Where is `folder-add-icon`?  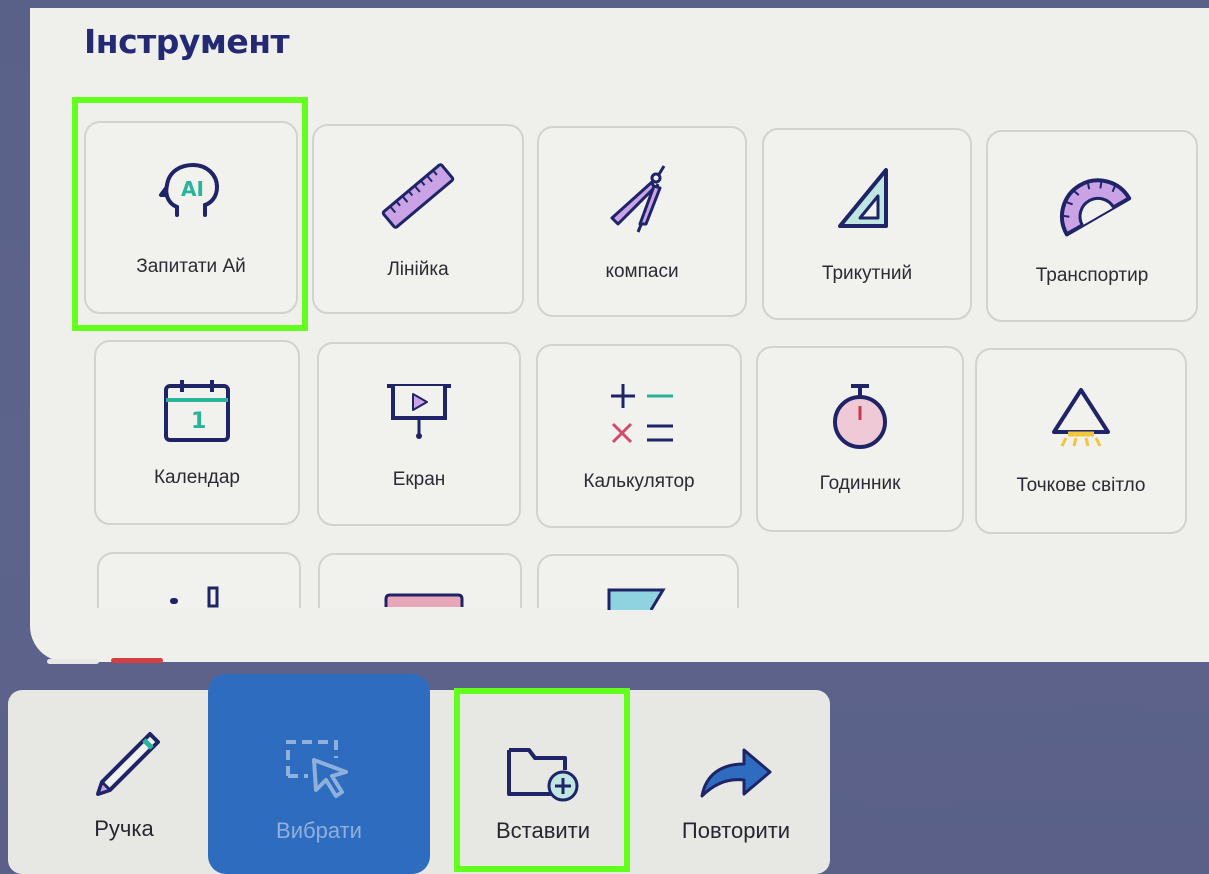
folder-add-icon is located at coordinates (543, 771).